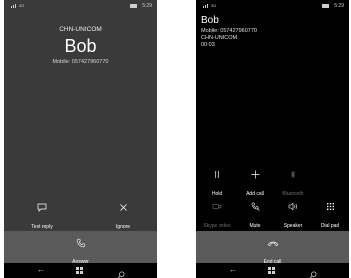  I want to click on answer-button: Answer, so click(80, 248).